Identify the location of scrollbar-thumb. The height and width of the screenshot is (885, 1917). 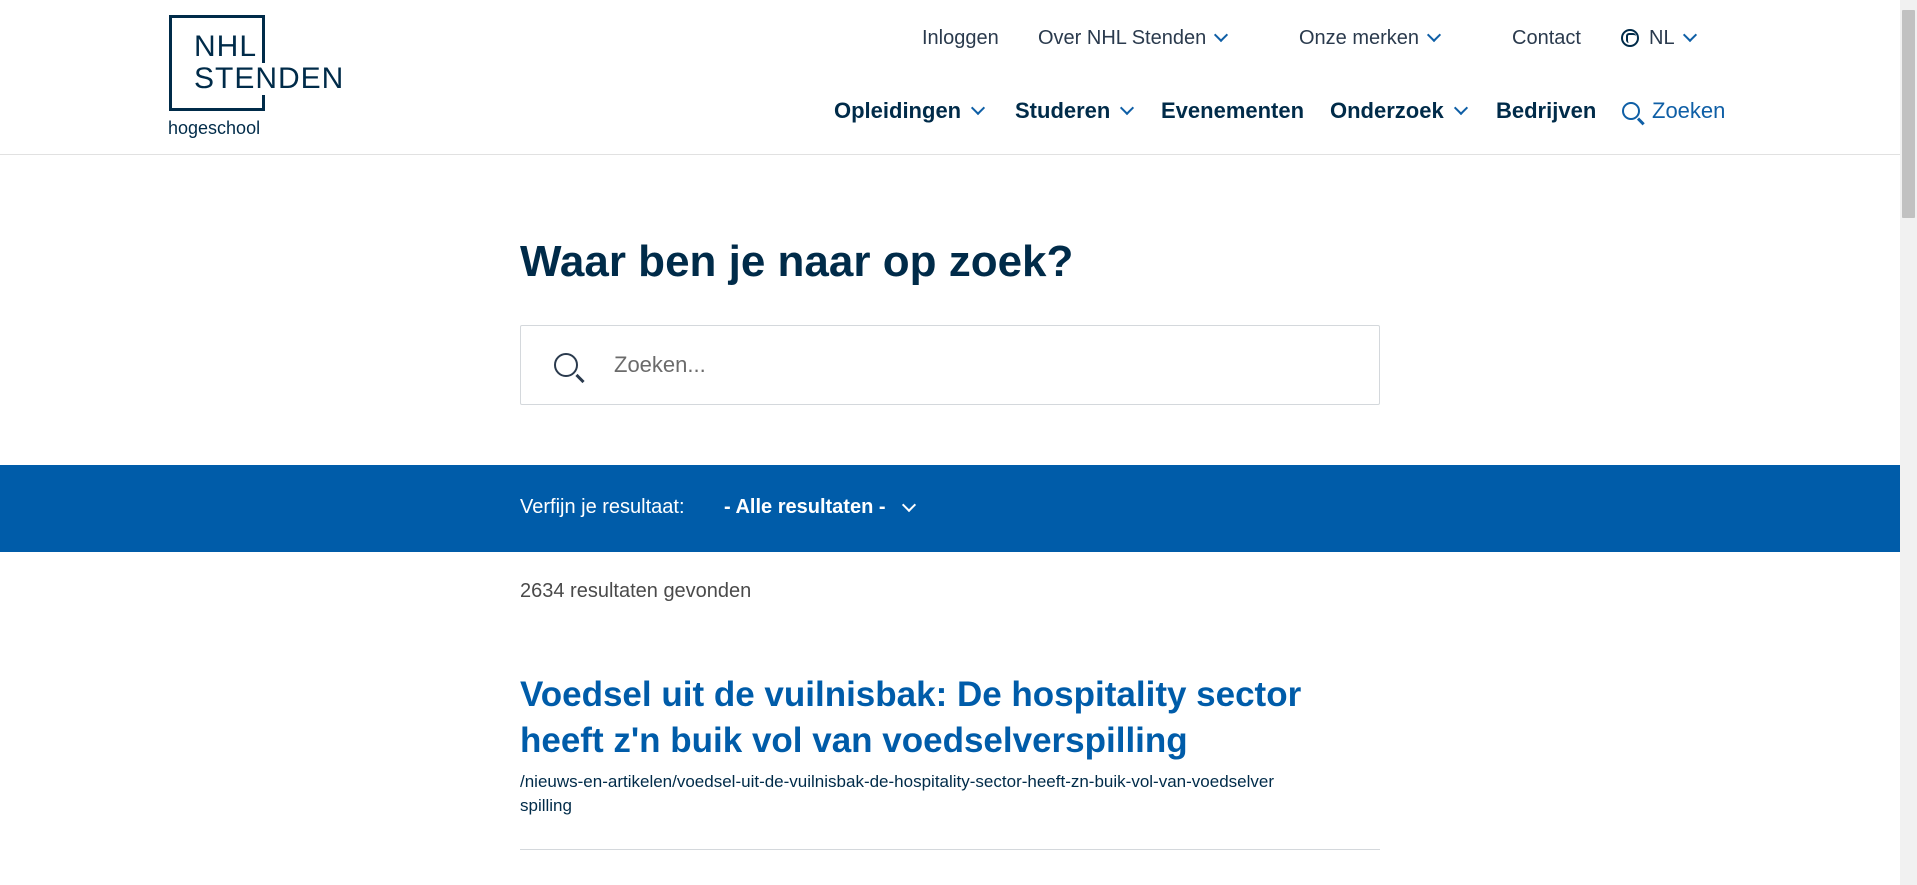
(1908, 114).